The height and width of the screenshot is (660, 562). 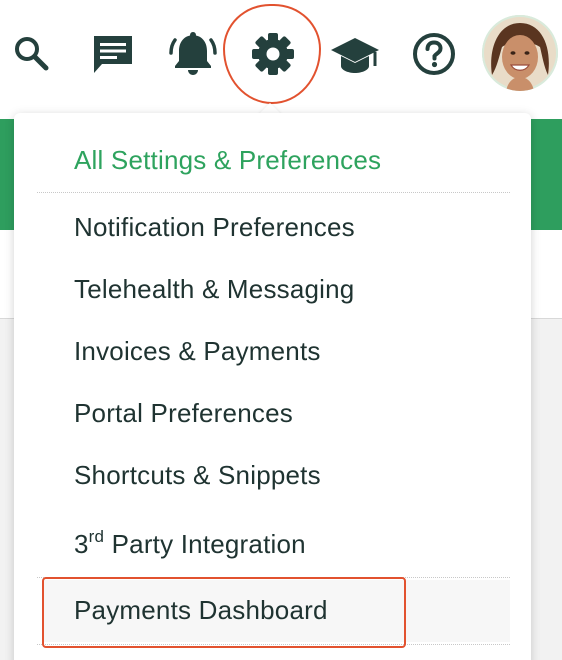 I want to click on graduation-cap-icon, so click(x=355, y=55).